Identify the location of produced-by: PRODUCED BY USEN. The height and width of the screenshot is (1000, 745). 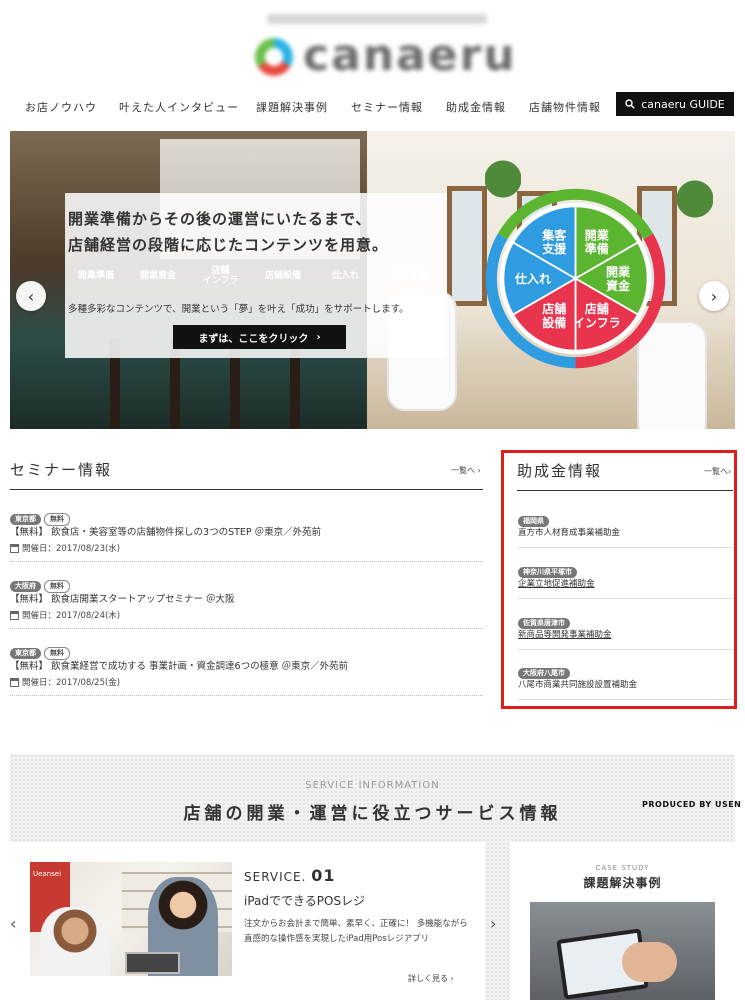
(692, 804).